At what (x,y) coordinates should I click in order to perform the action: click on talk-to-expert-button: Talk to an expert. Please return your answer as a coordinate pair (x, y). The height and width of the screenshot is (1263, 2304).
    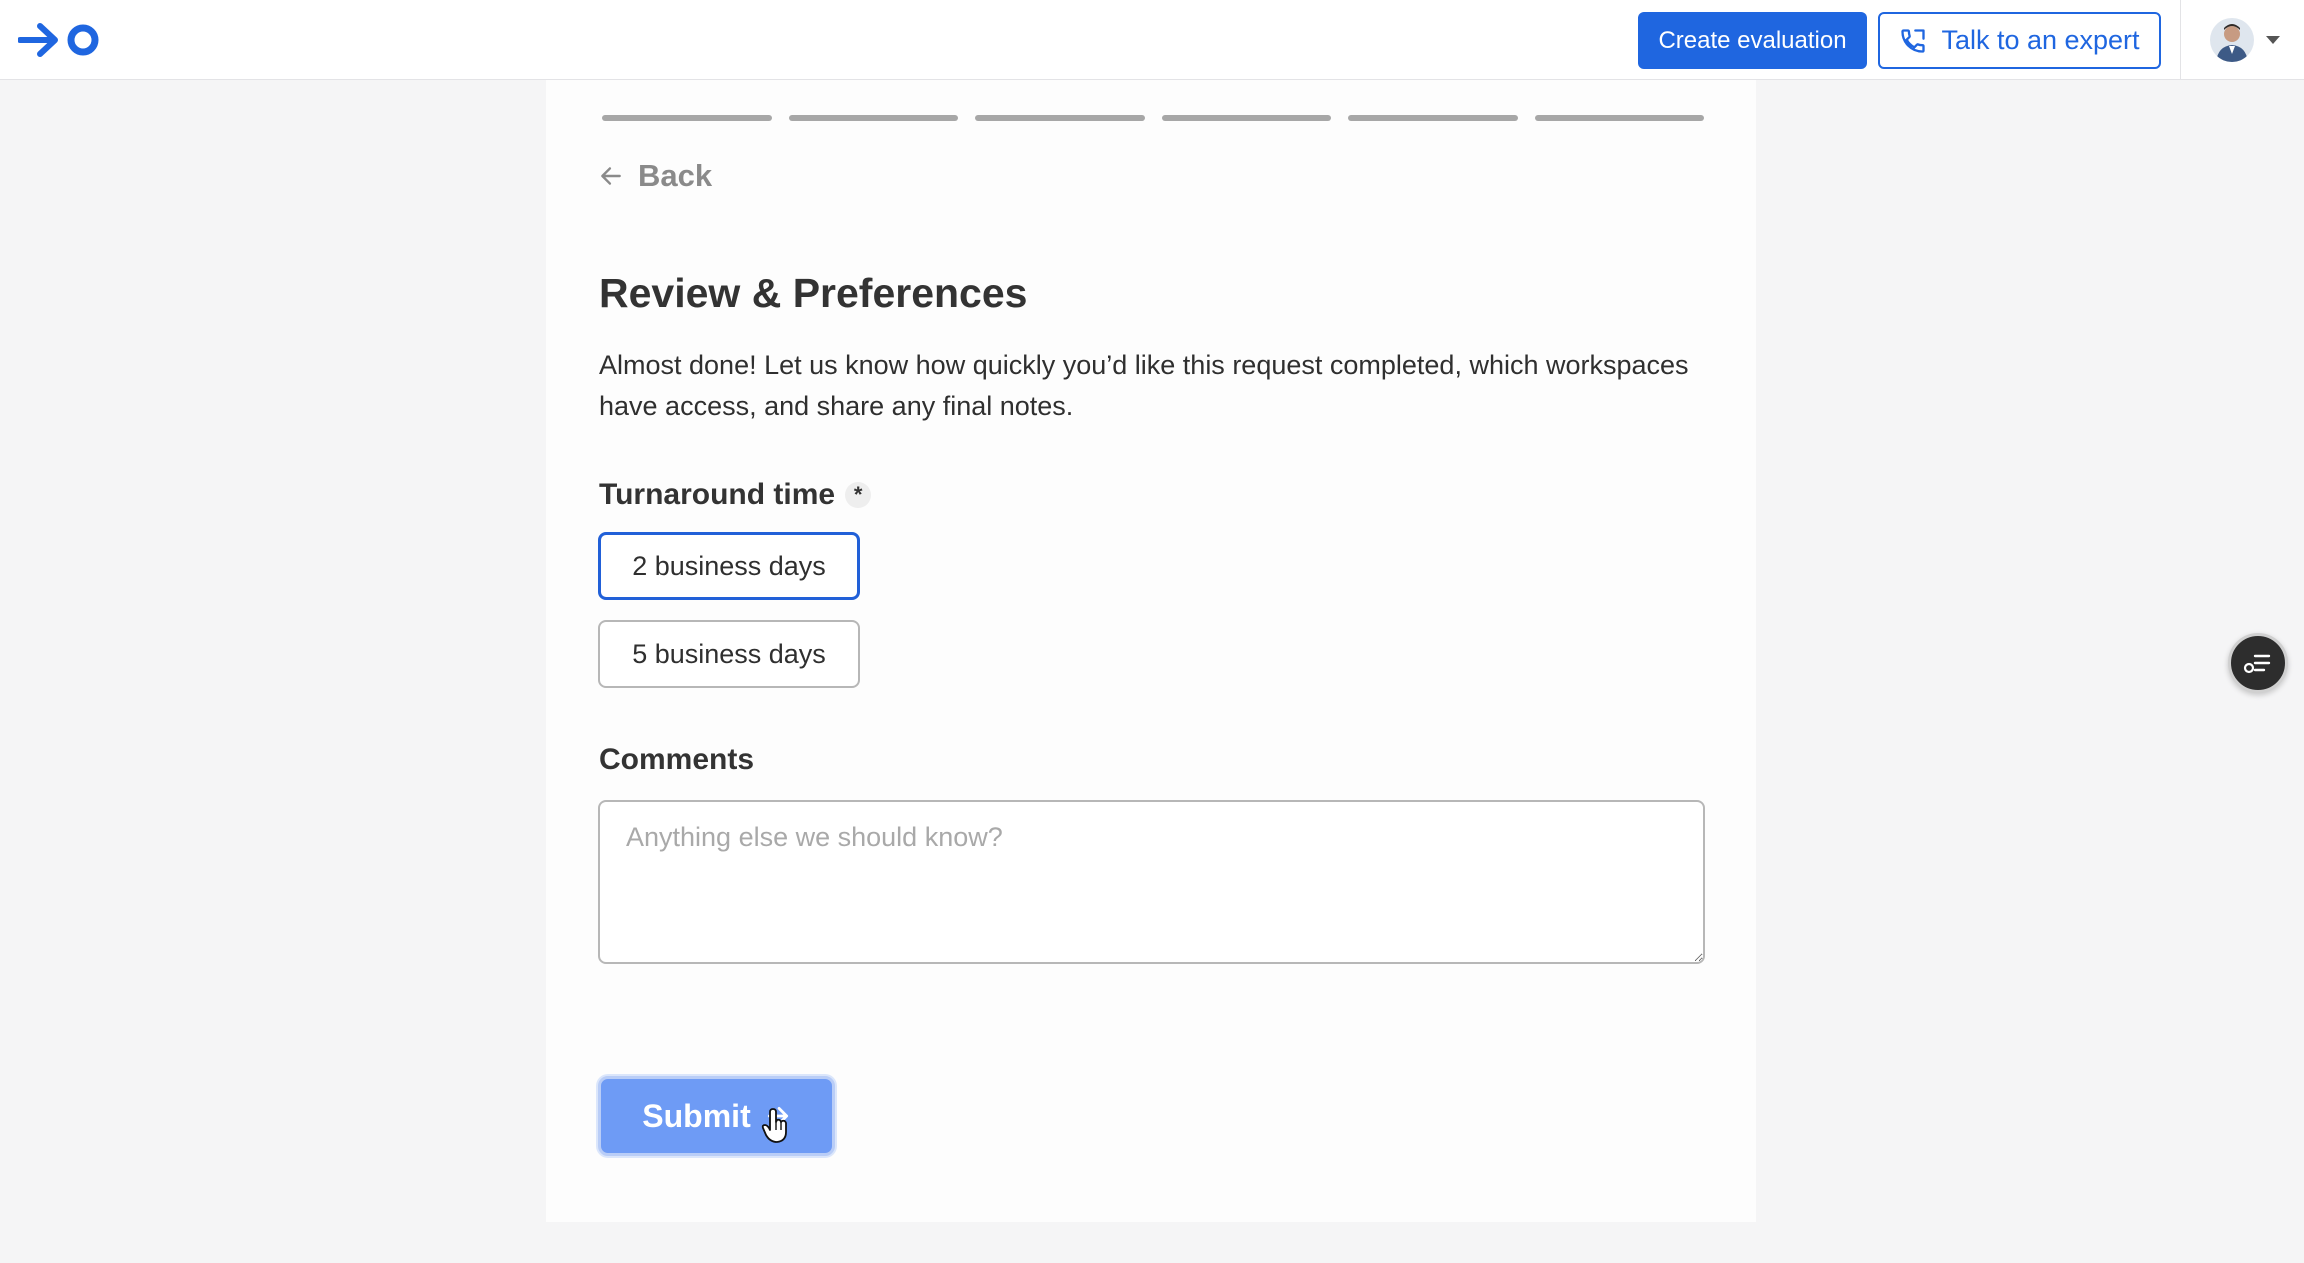
    Looking at the image, I should click on (2019, 40).